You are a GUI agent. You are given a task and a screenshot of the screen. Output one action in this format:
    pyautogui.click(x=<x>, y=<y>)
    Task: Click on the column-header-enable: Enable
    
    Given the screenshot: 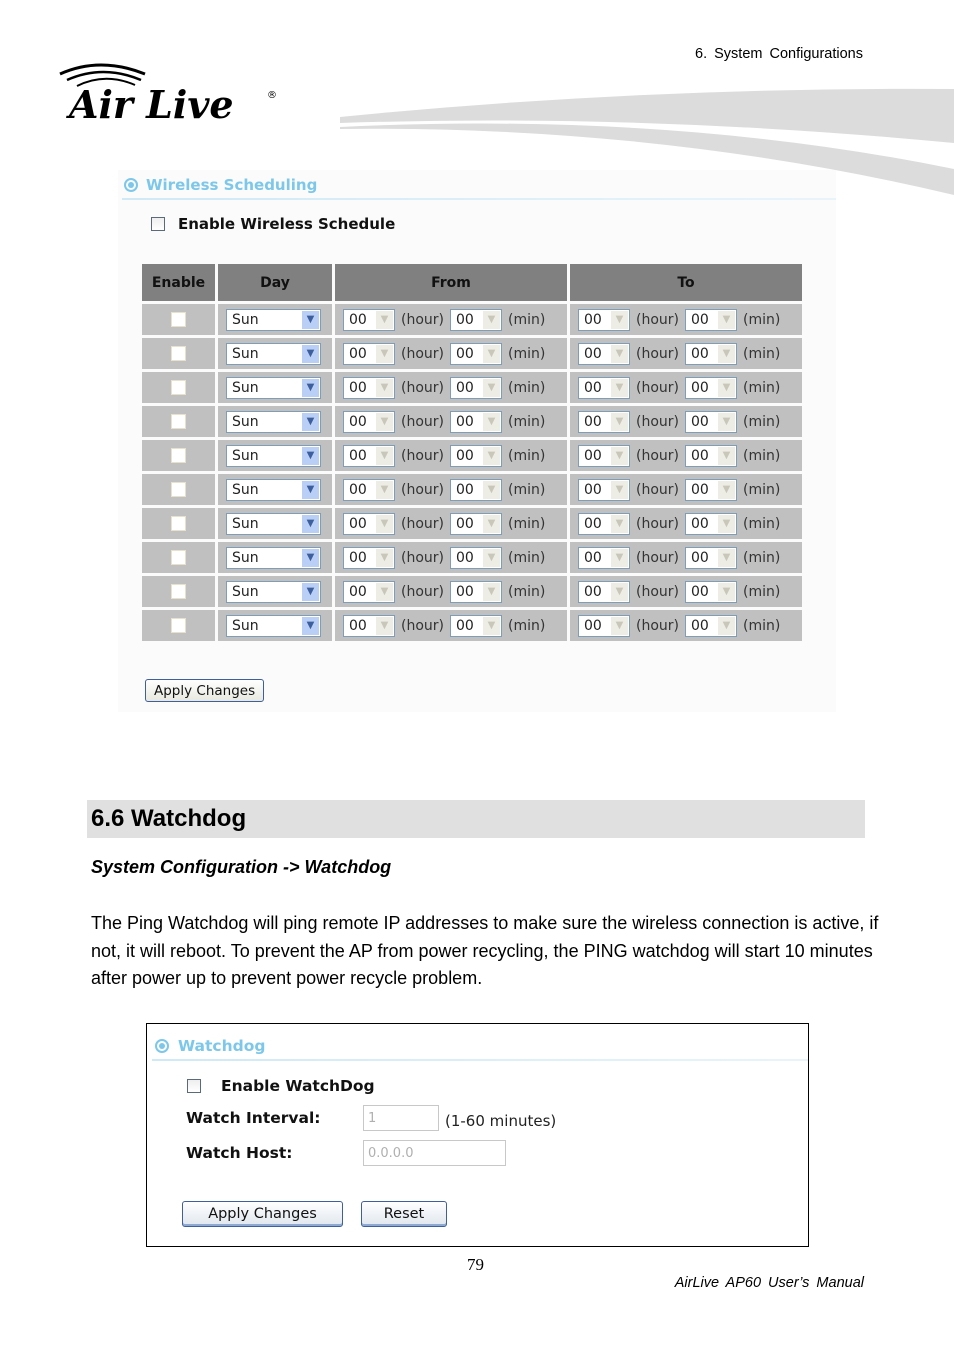 What is the action you would take?
    pyautogui.click(x=178, y=282)
    